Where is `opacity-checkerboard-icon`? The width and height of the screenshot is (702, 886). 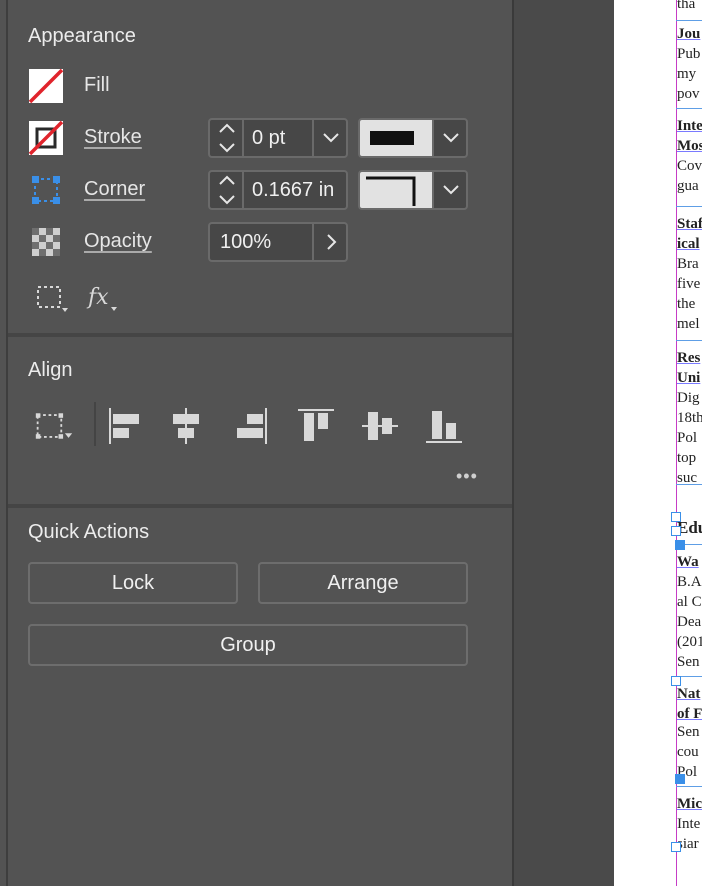
opacity-checkerboard-icon is located at coordinates (46, 242).